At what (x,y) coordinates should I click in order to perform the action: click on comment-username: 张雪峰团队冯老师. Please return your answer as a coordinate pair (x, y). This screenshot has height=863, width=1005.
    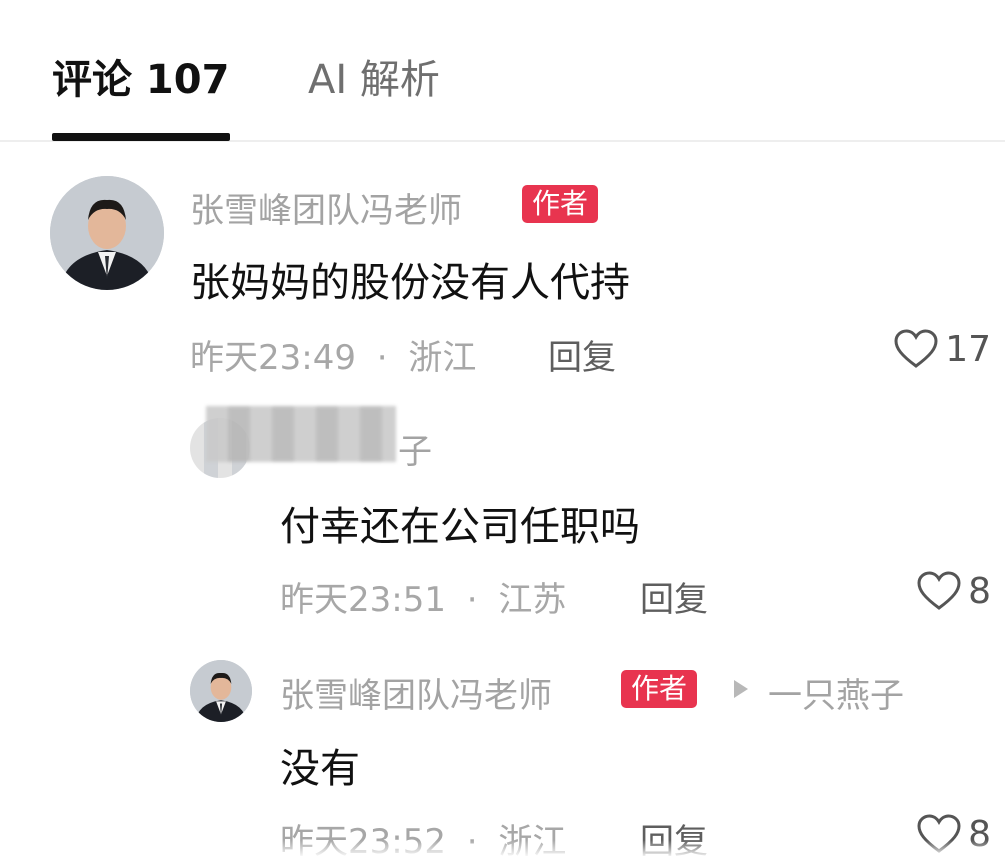
    Looking at the image, I should click on (326, 207).